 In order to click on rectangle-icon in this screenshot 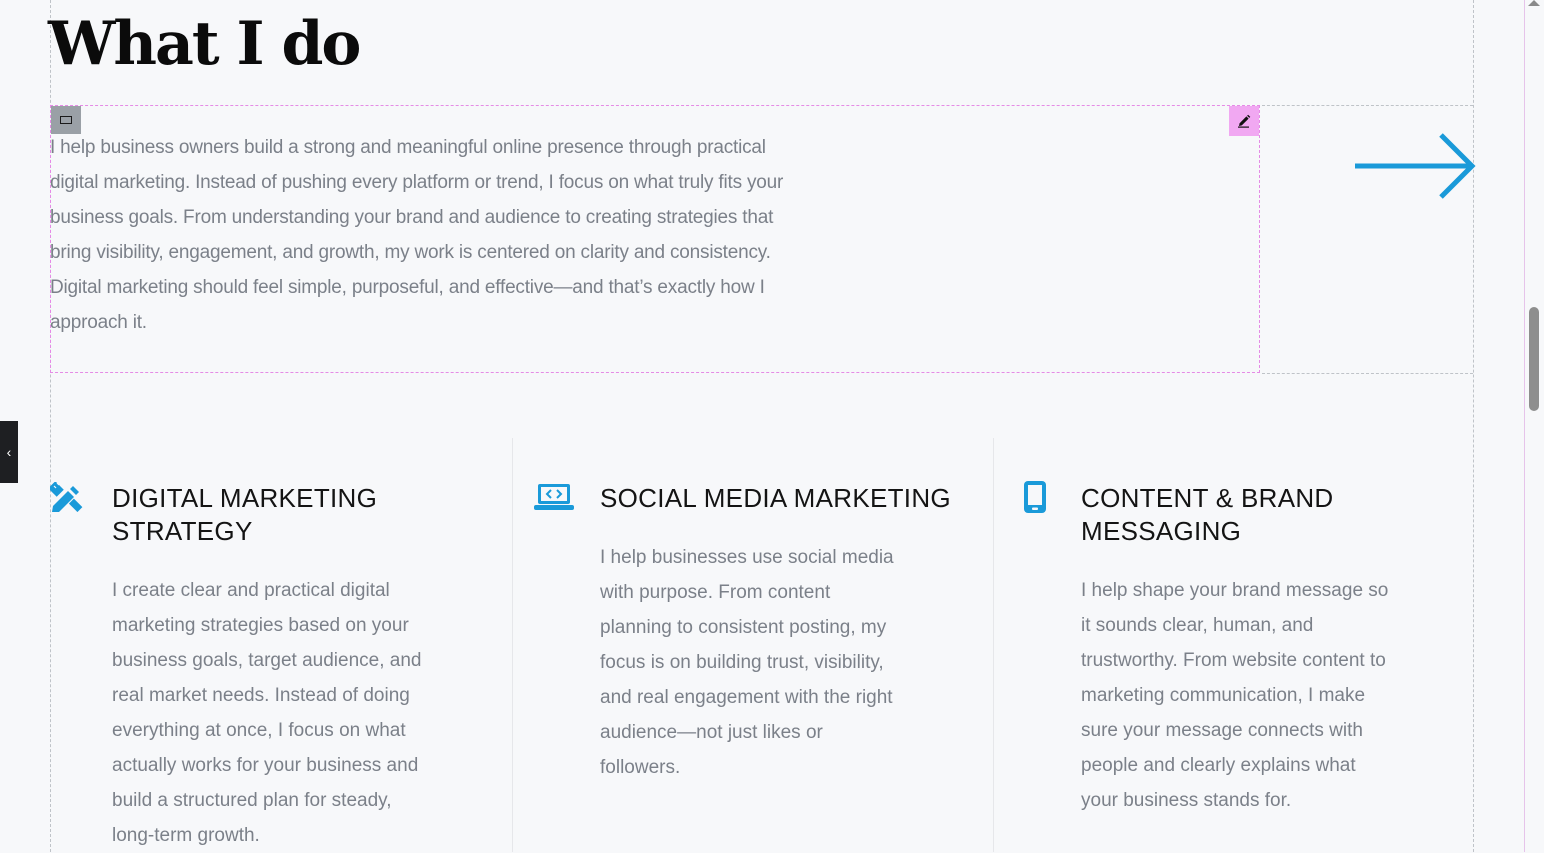, I will do `click(66, 120)`.